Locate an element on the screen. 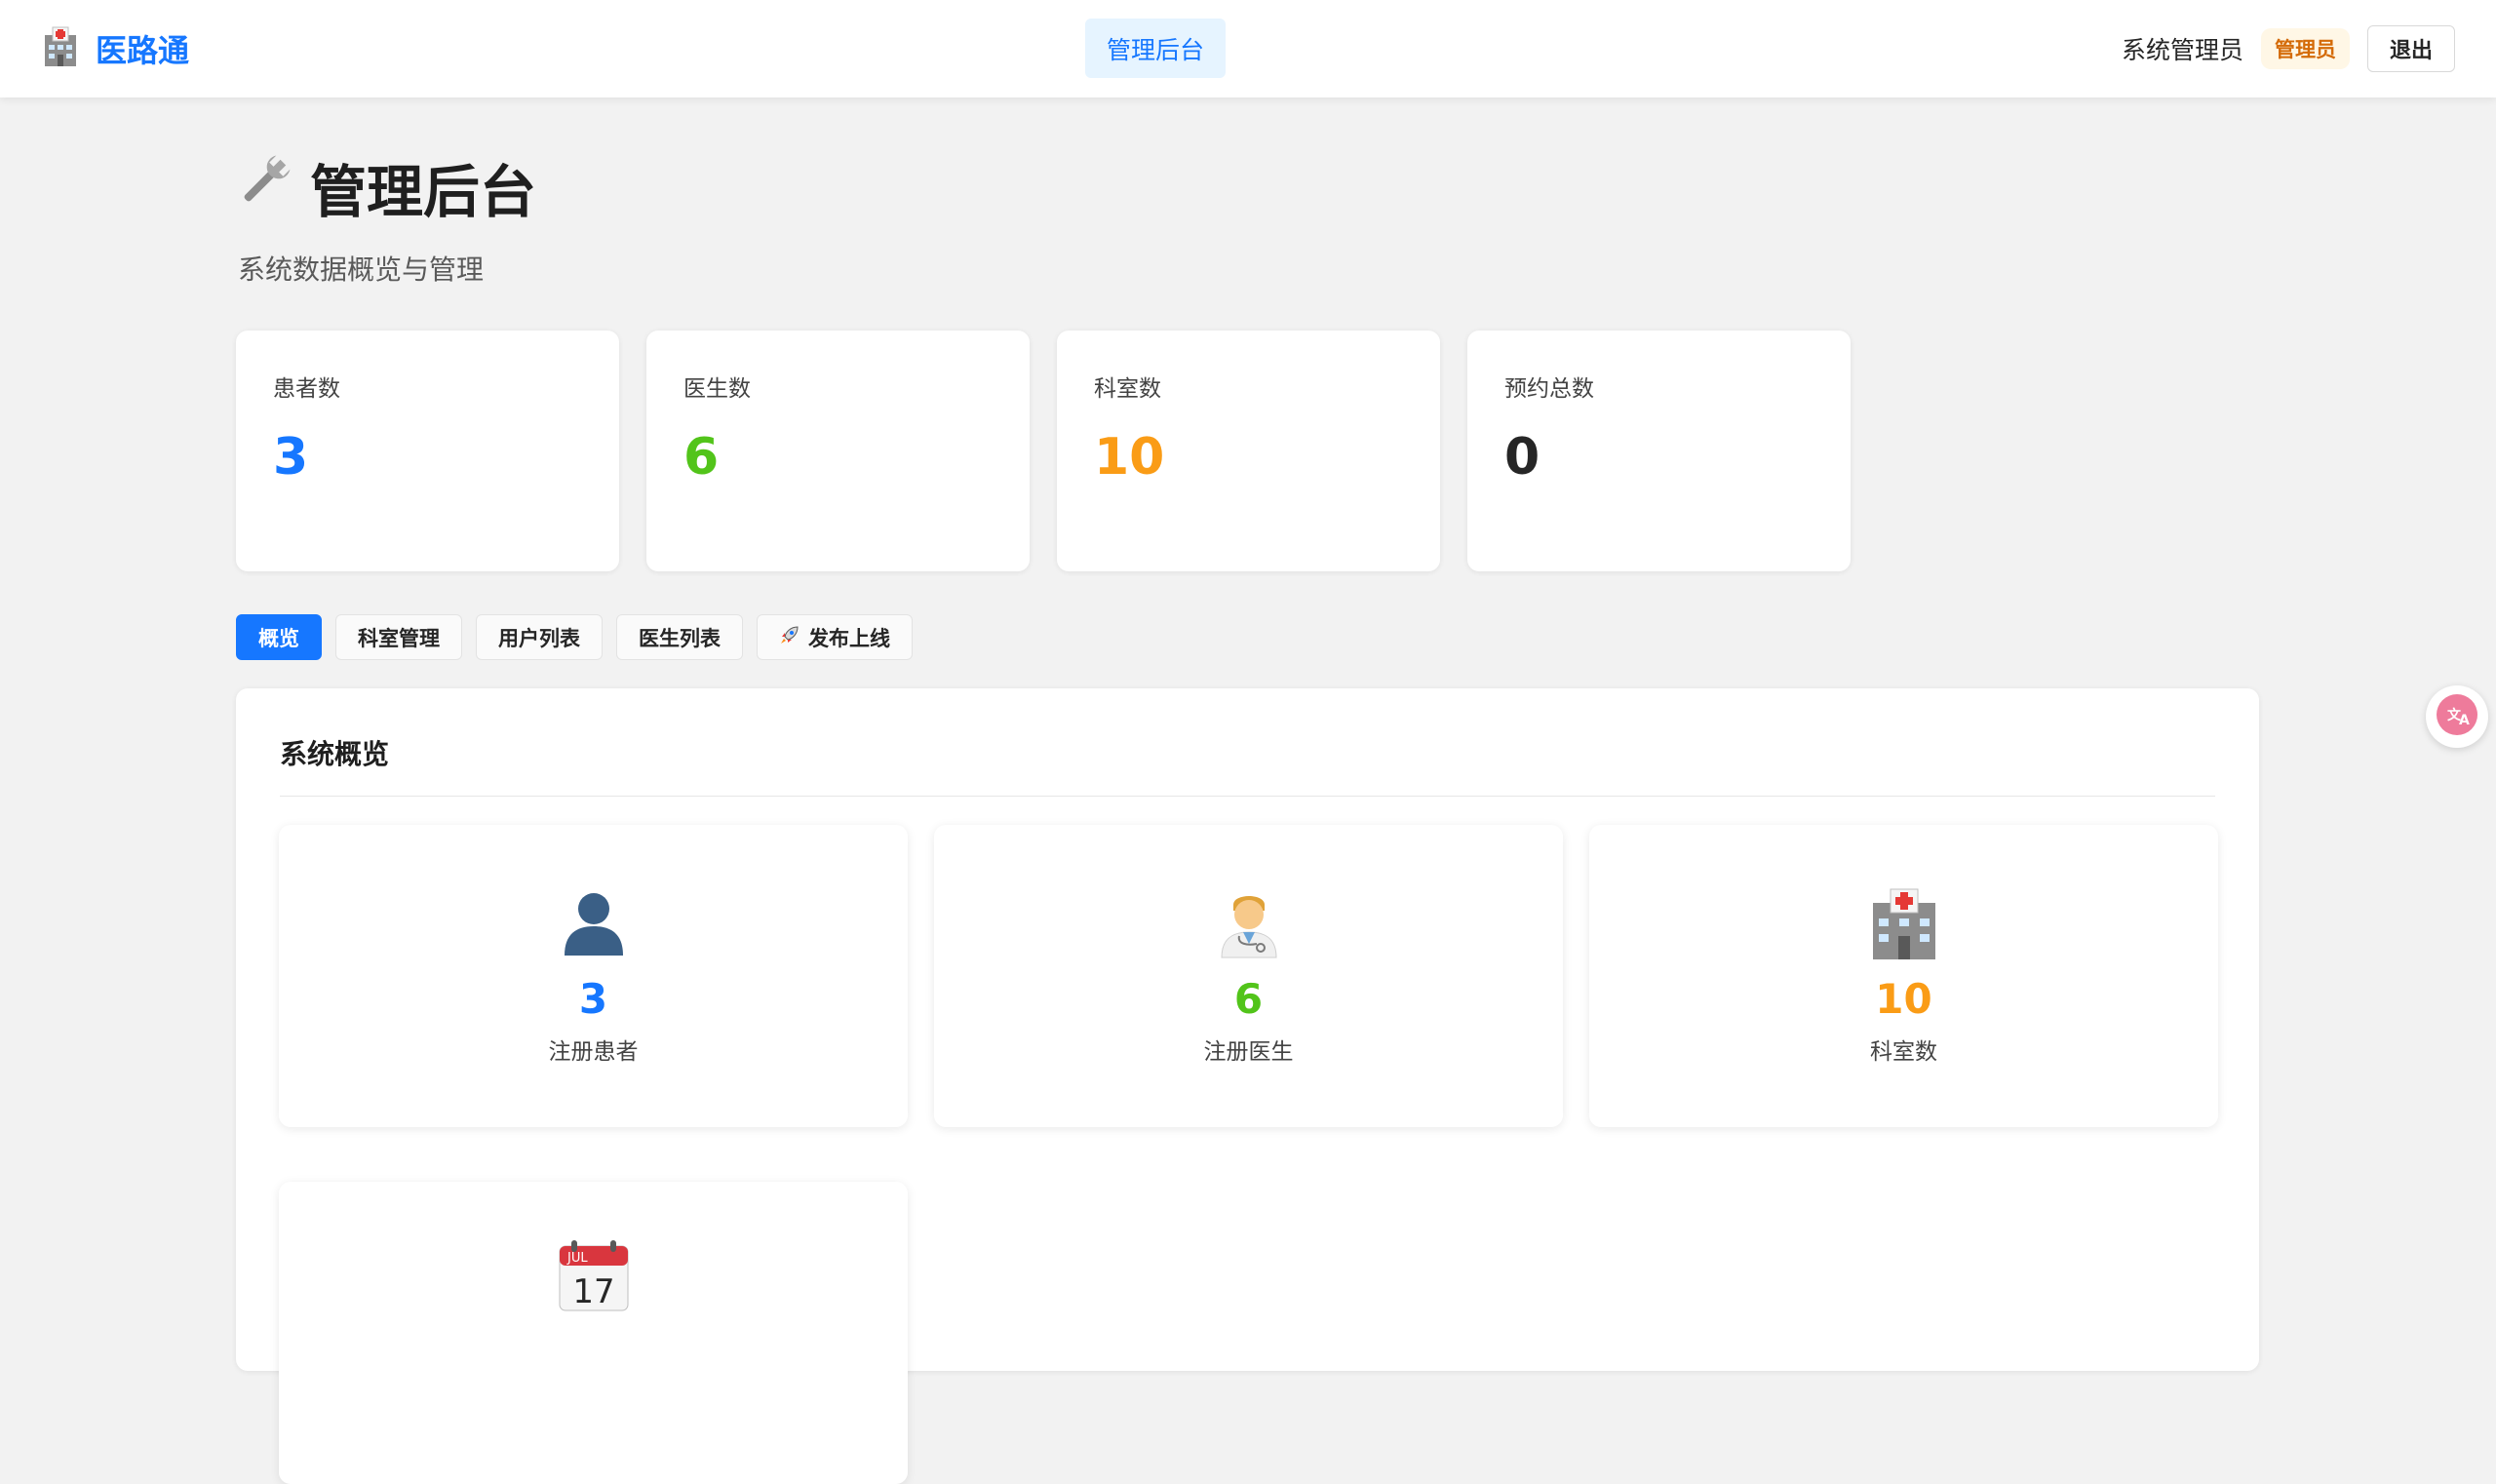  page-title: 管理后台 is located at coordinates (386, 187).